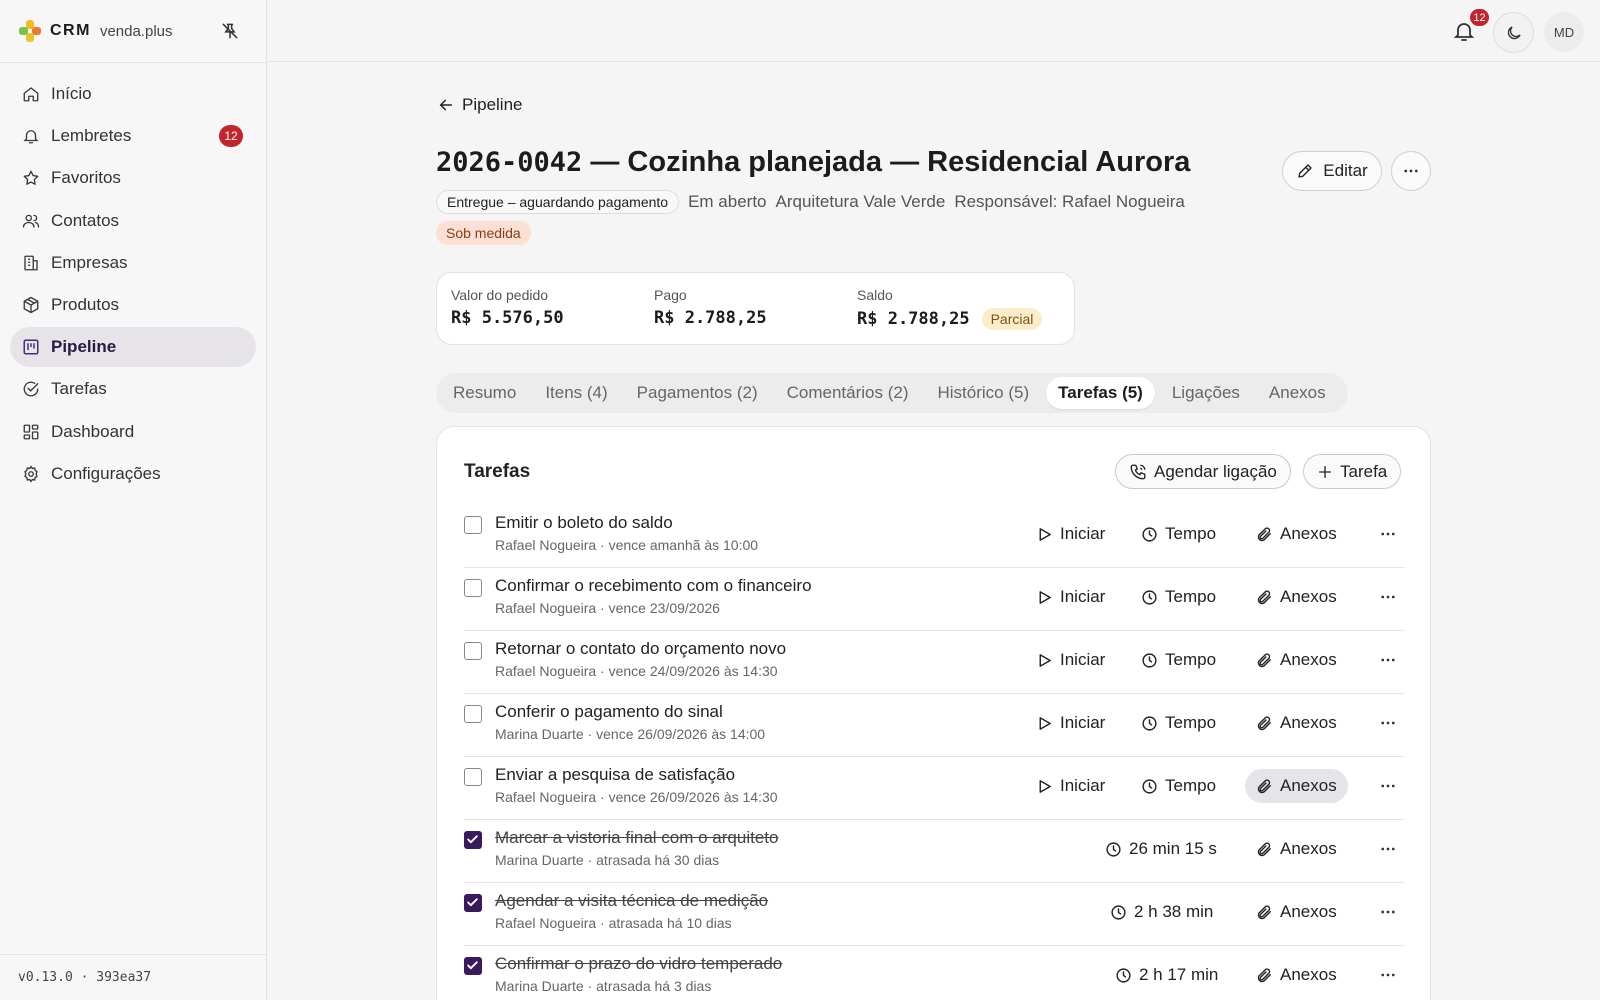 Image resolution: width=1600 pixels, height=1000 pixels. What do you see at coordinates (1174, 911) in the screenshot?
I see `time-tracked: 2 h 38 min` at bounding box center [1174, 911].